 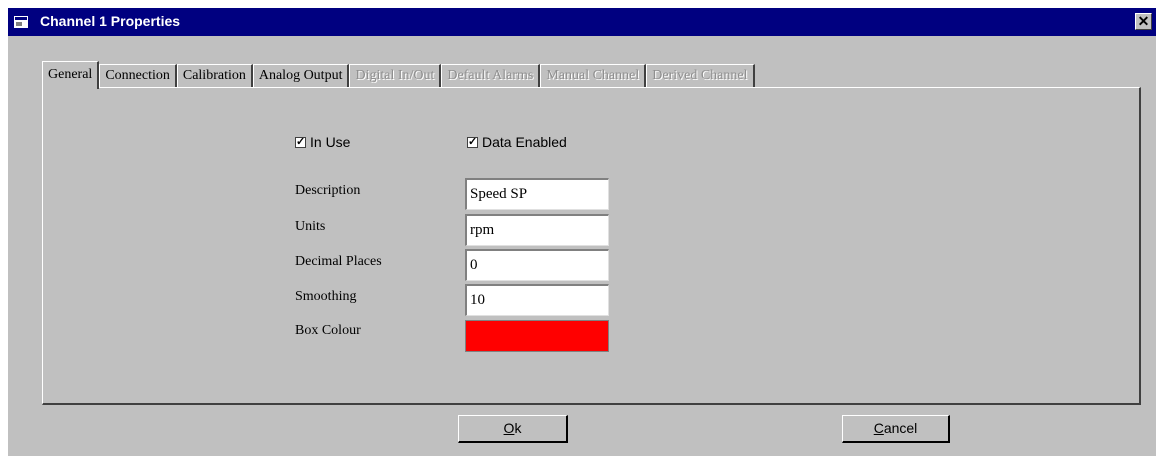 I want to click on in-use-label: In Use, so click(x=330, y=142).